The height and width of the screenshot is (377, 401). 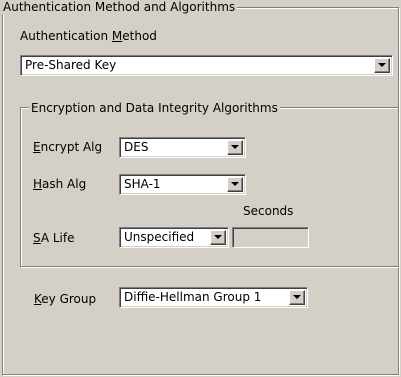 What do you see at coordinates (270, 237) in the screenshot?
I see `sa-life-seconds-input` at bounding box center [270, 237].